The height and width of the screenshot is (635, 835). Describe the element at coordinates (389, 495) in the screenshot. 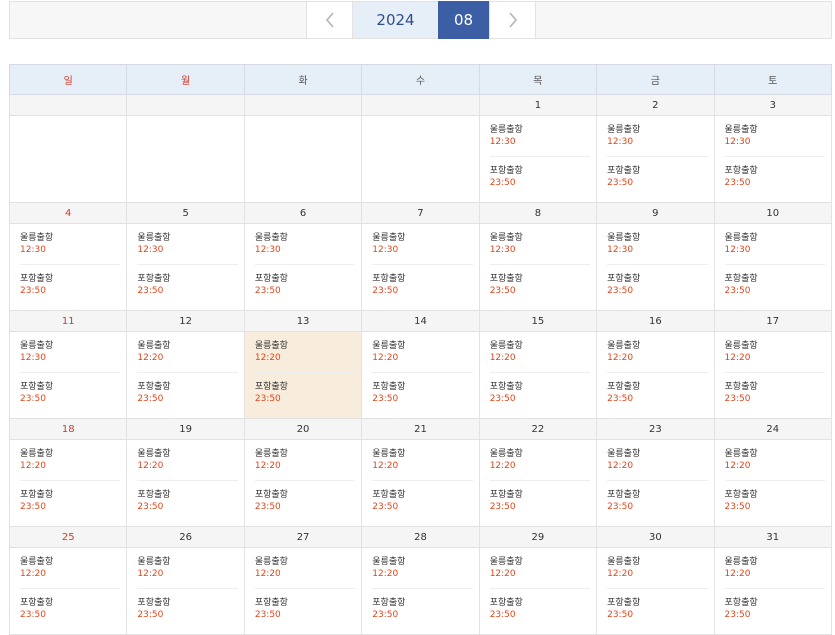

I see `departure-route: 포항출항` at that location.